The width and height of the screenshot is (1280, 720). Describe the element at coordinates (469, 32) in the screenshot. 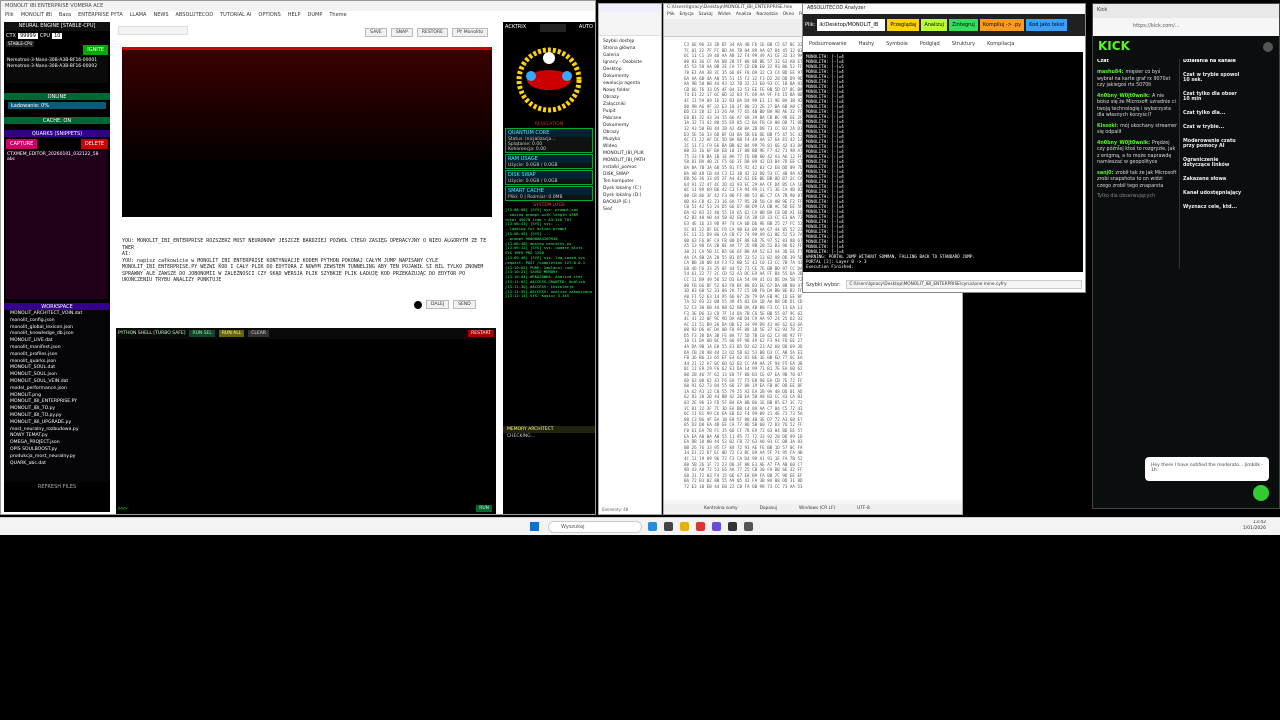

I see `py-run-button: PY Monolito` at that location.